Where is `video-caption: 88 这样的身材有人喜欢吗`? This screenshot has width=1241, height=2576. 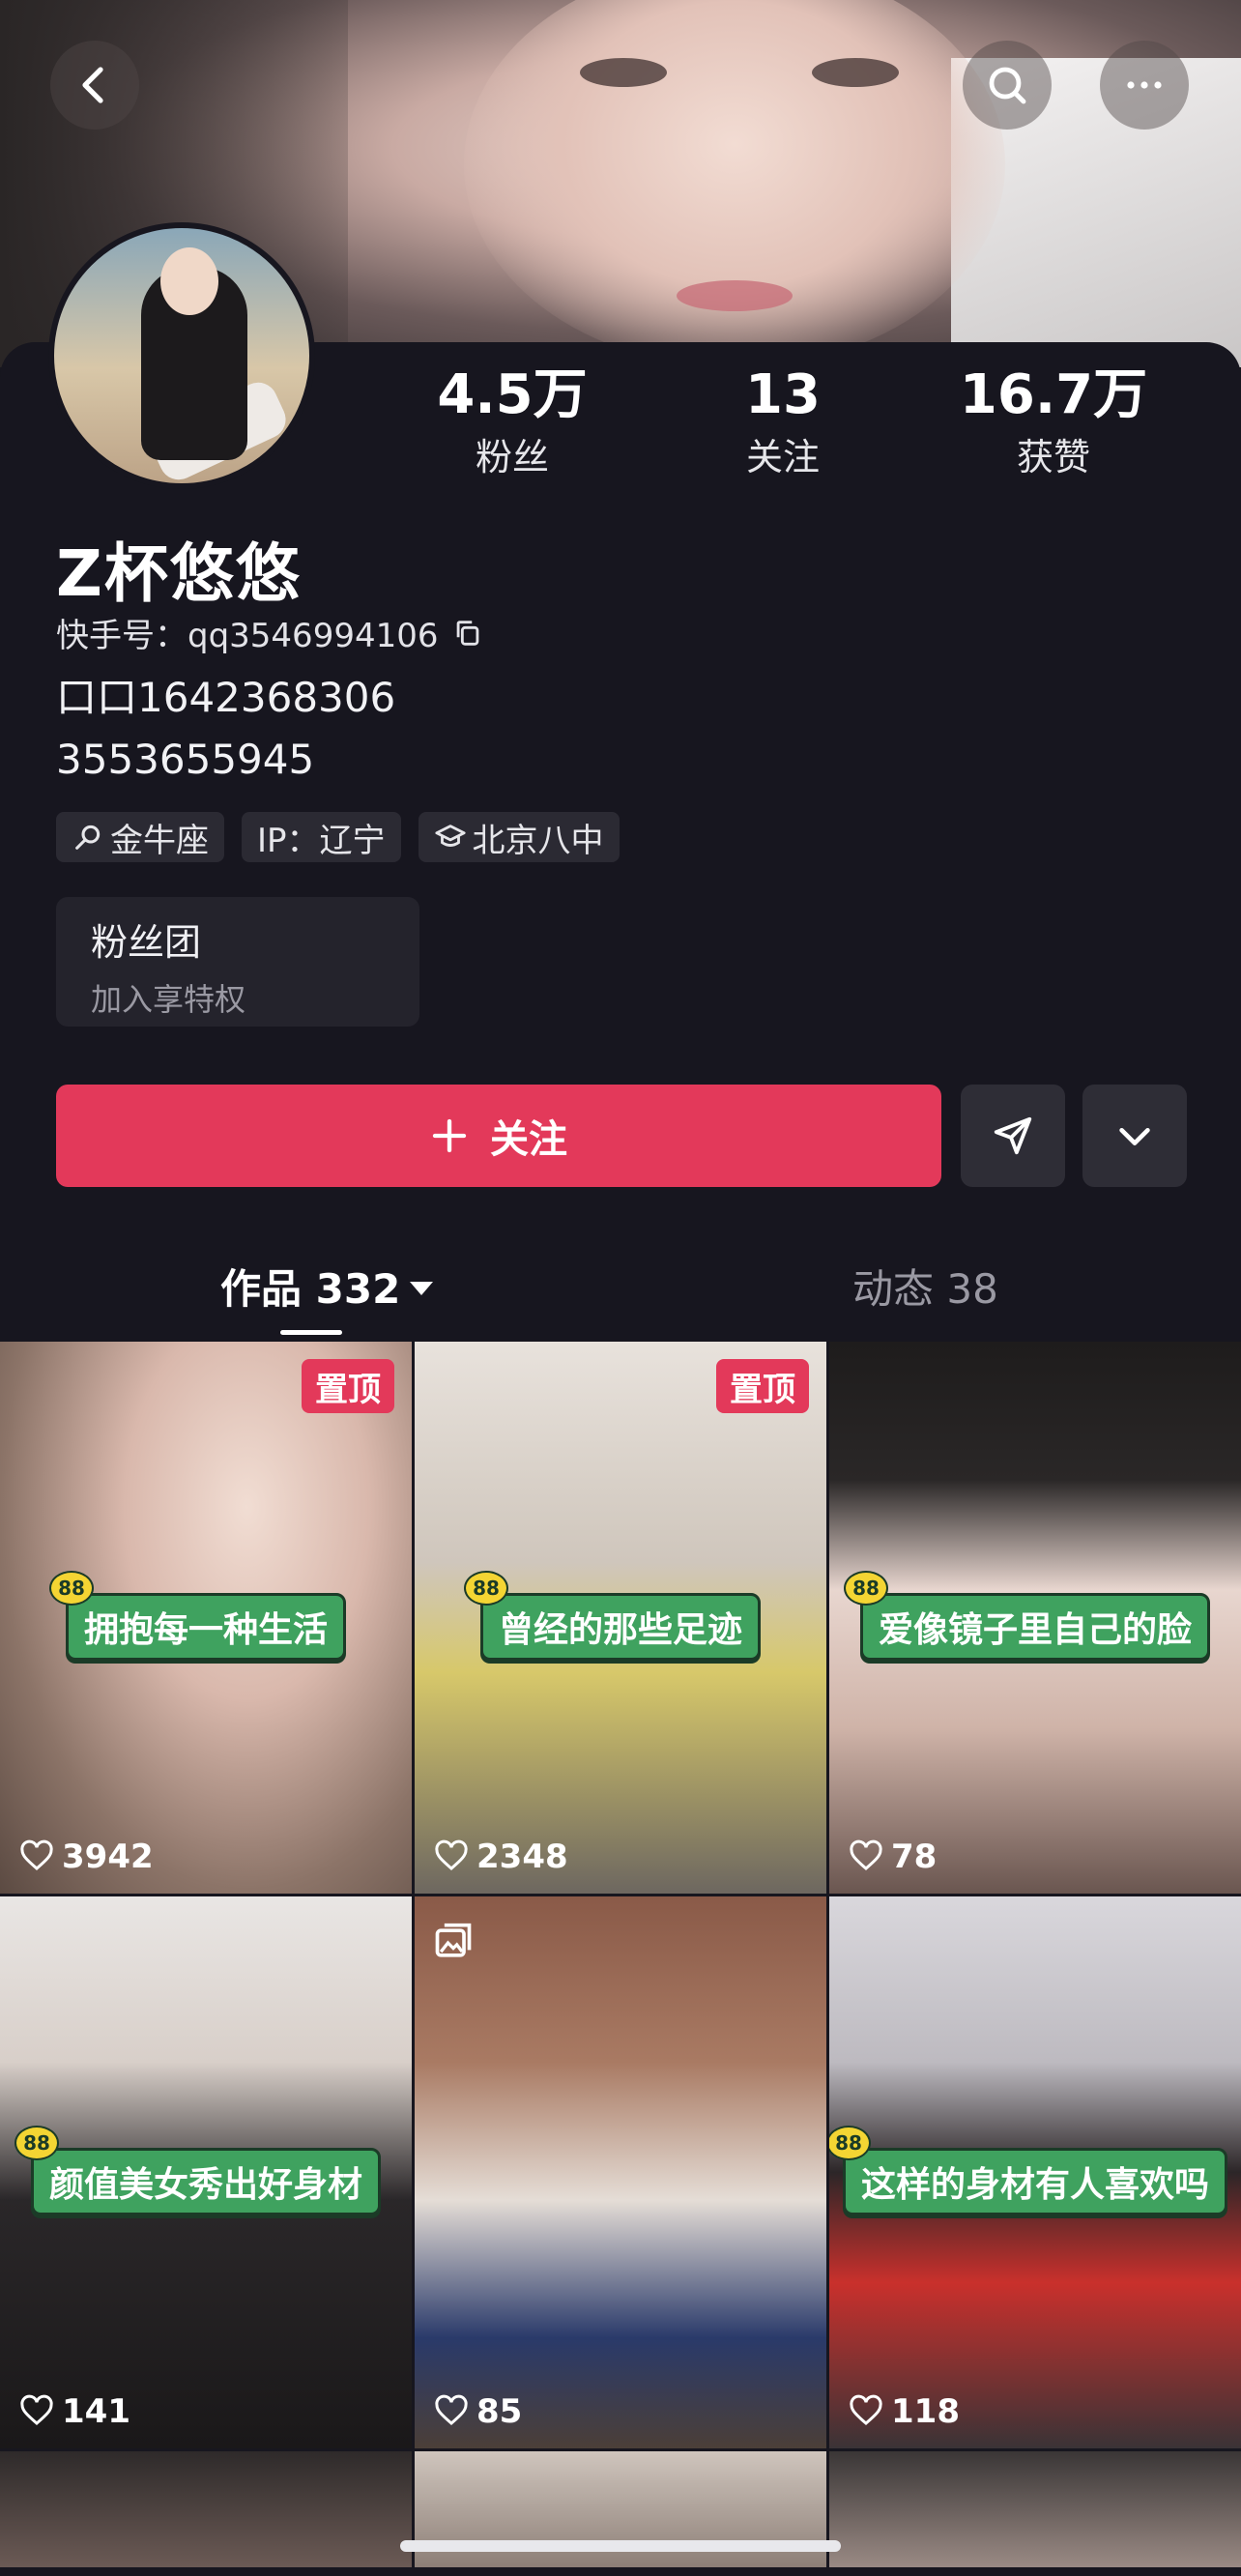
video-caption: 88 这样的身材有人喜欢吗 is located at coordinates (1035, 2170).